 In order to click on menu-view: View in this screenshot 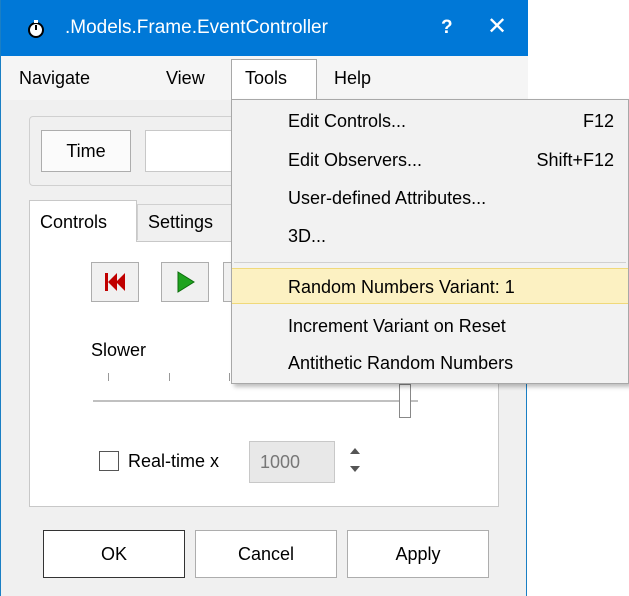, I will do `click(185, 78)`.